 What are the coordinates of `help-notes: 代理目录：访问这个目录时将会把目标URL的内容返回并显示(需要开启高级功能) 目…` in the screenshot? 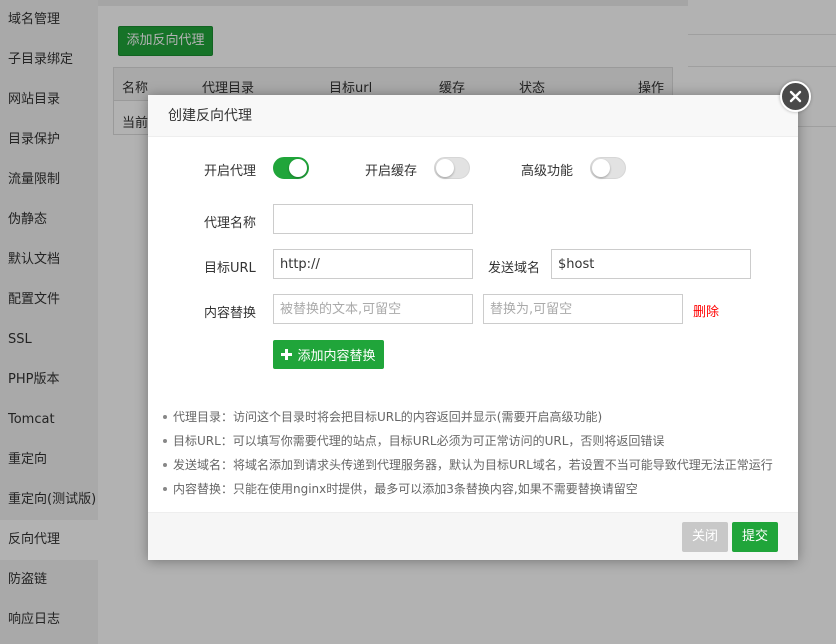 It's located at (475, 453).